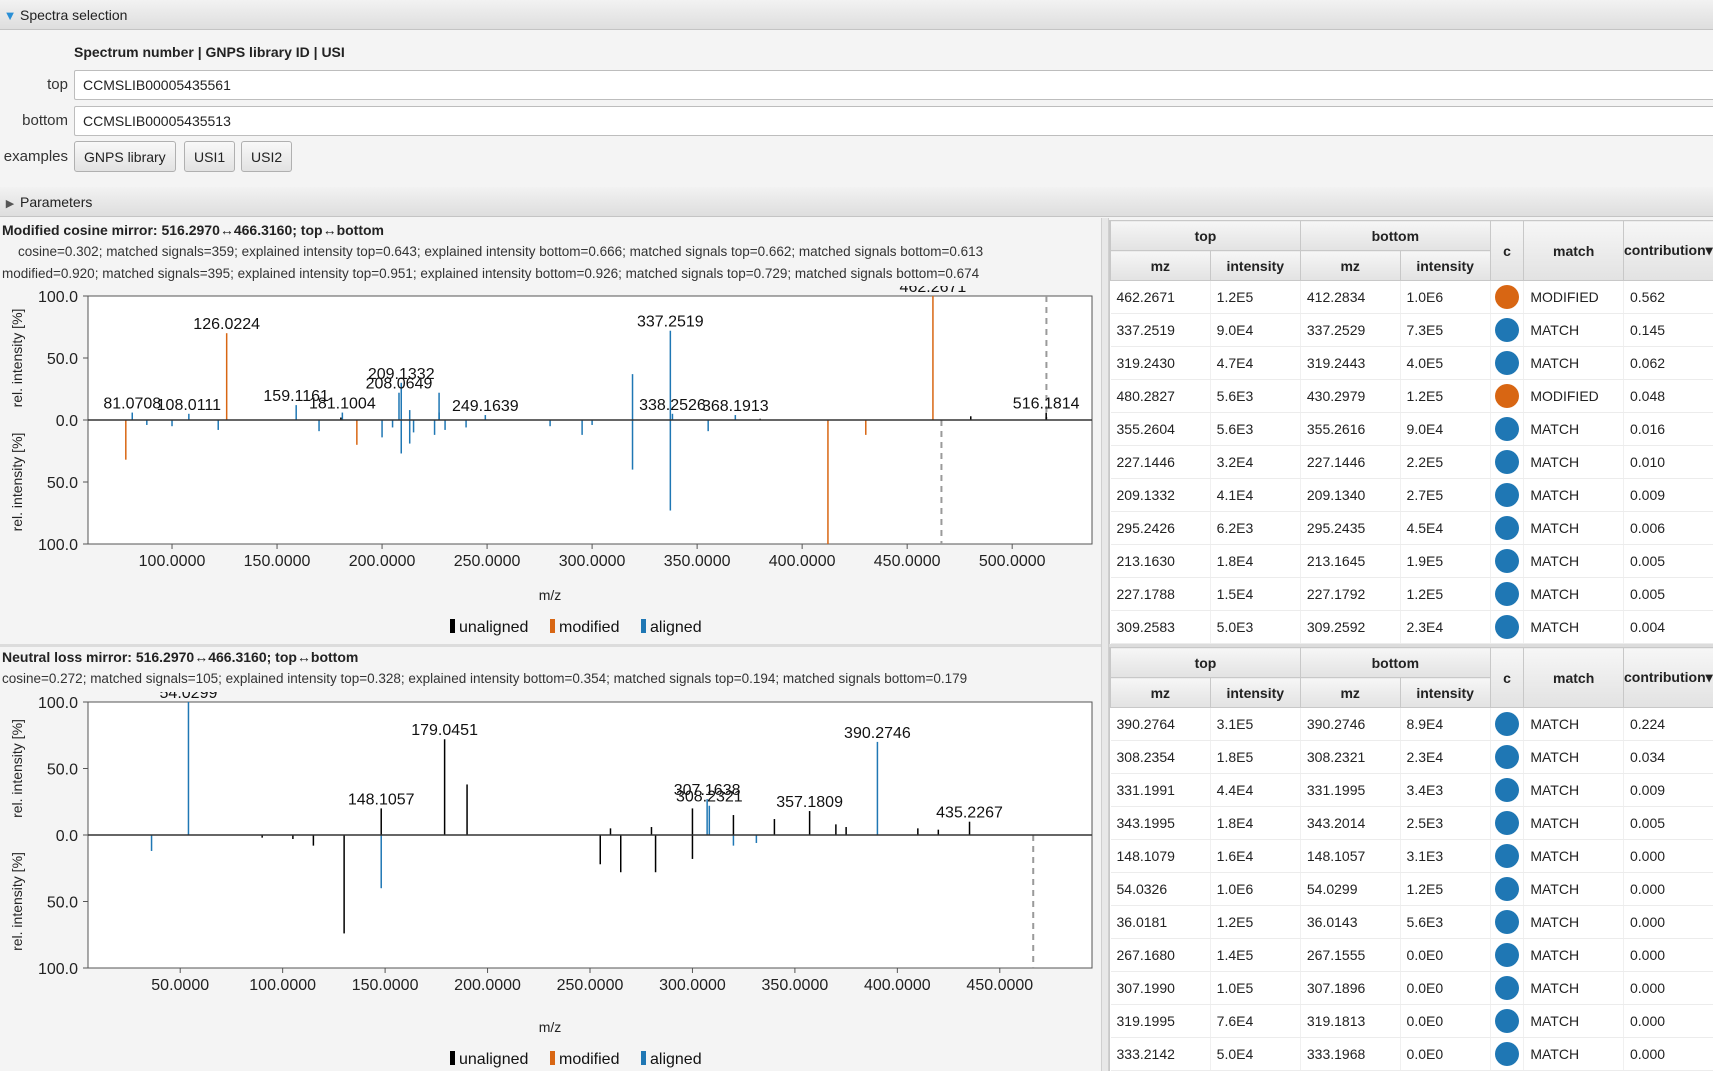  I want to click on table-row: 308.2354 1.8E5 308.2321 2.3E4 MATCH 0.034, so click(1411, 757).